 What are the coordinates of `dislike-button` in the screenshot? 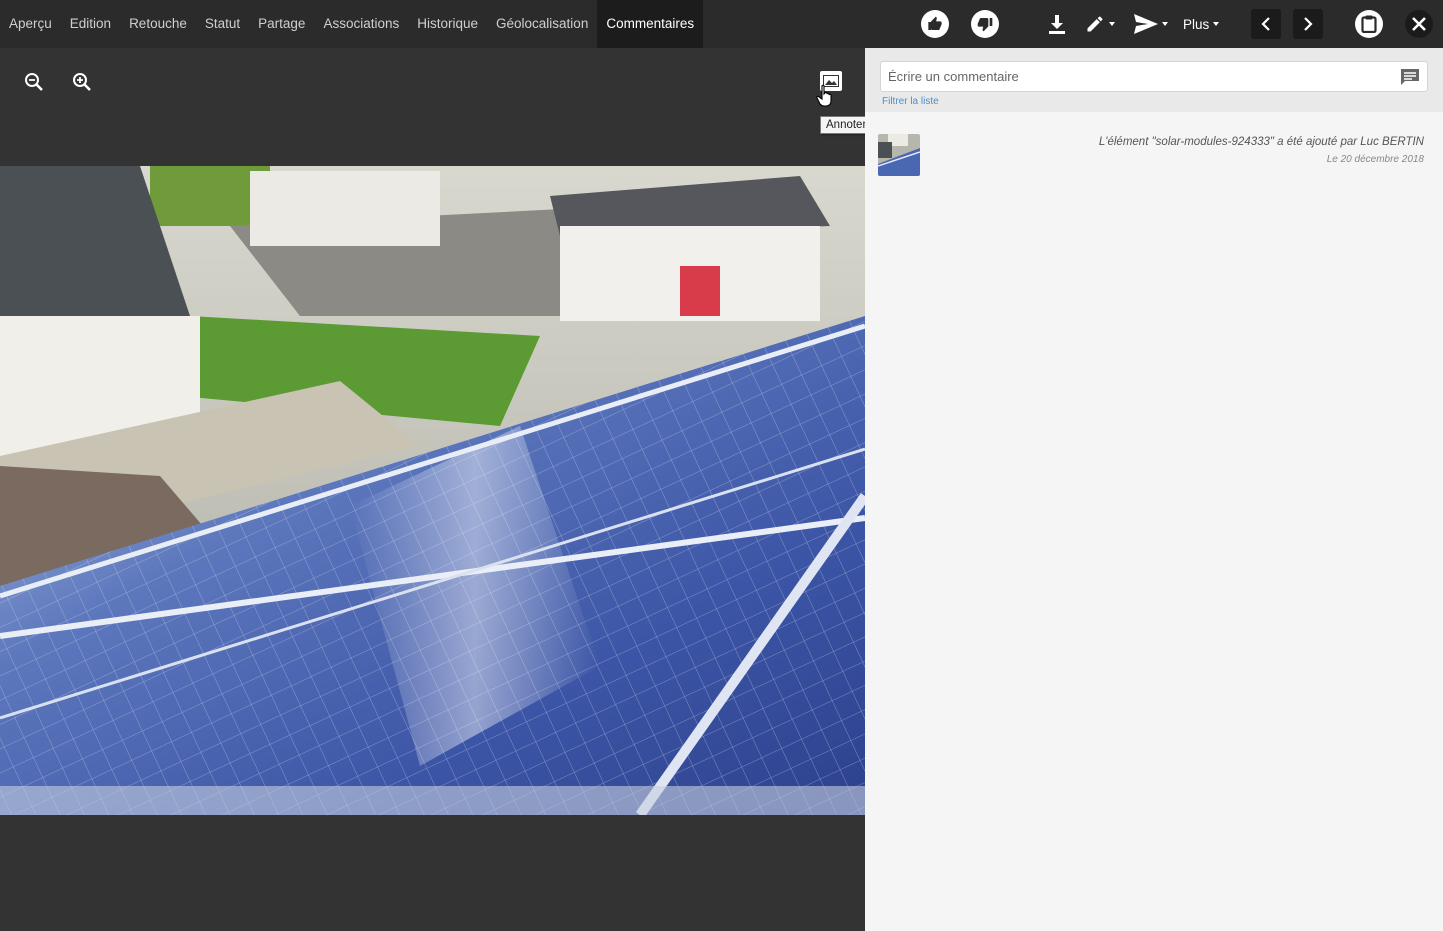 It's located at (985, 24).